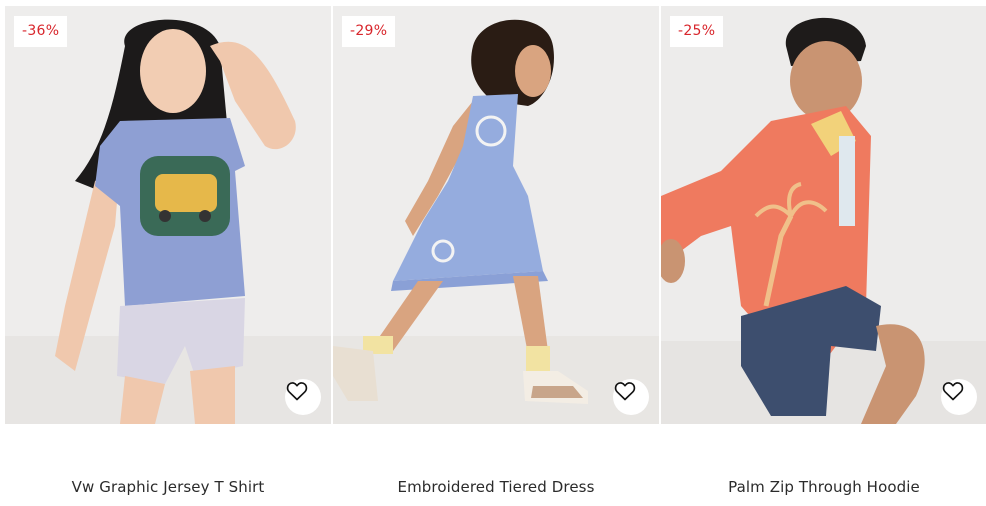 The height and width of the screenshot is (506, 986). What do you see at coordinates (369, 31) in the screenshot?
I see `discount-badge: -29%` at bounding box center [369, 31].